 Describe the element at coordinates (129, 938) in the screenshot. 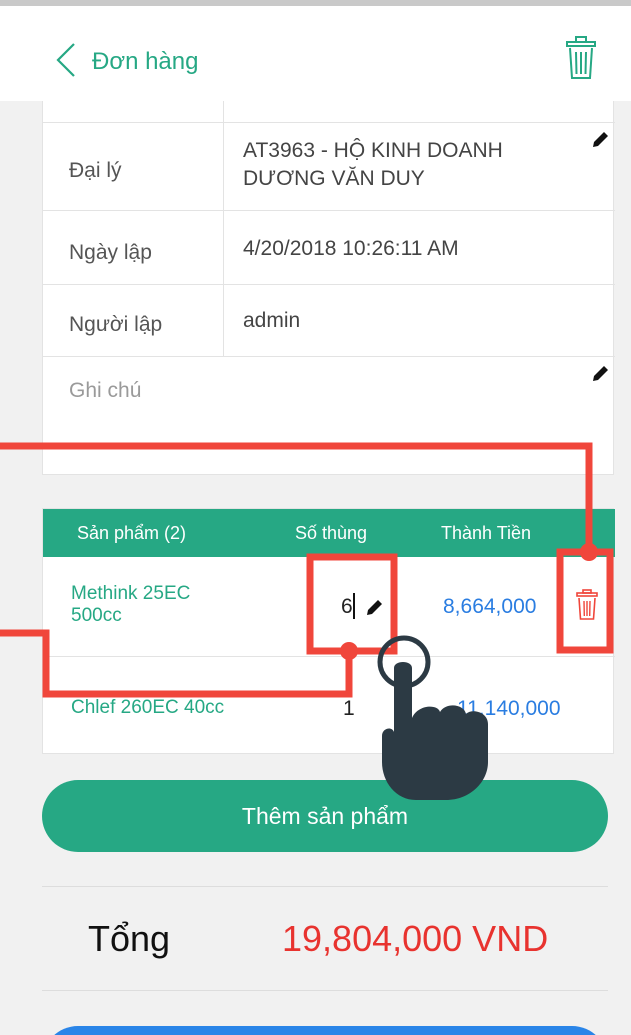

I see `total-label: Tổng` at that location.